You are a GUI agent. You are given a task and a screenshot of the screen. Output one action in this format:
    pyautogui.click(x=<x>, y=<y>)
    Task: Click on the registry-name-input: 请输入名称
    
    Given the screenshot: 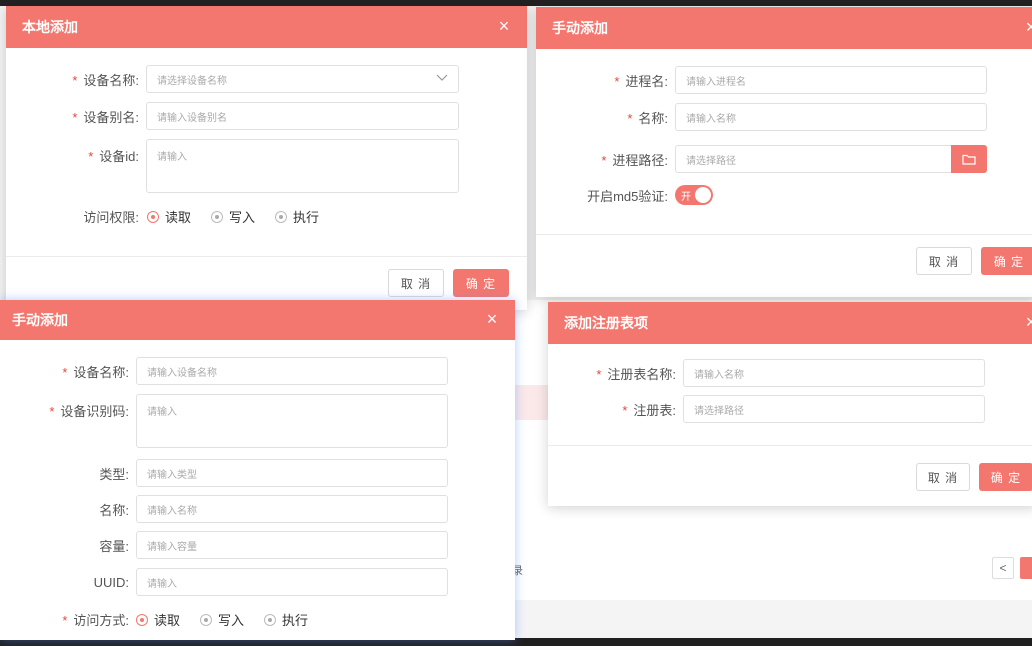 What is the action you would take?
    pyautogui.click(x=834, y=373)
    